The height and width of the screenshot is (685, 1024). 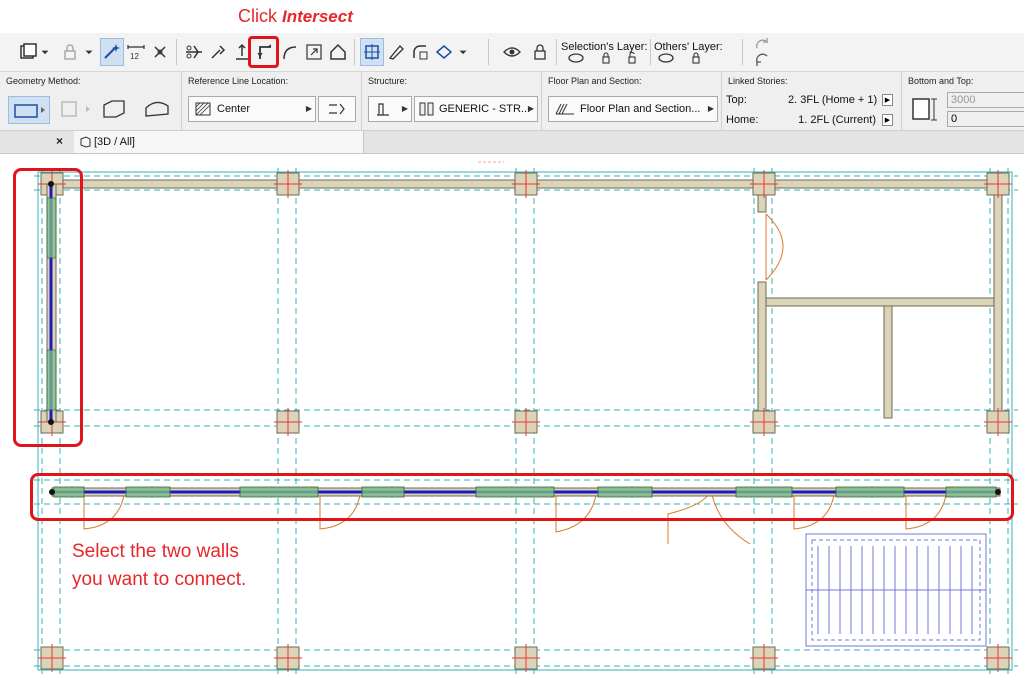 I want to click on edit-toolbar: 12 Selection's Layer: Others' Layer:, so click(x=512, y=52).